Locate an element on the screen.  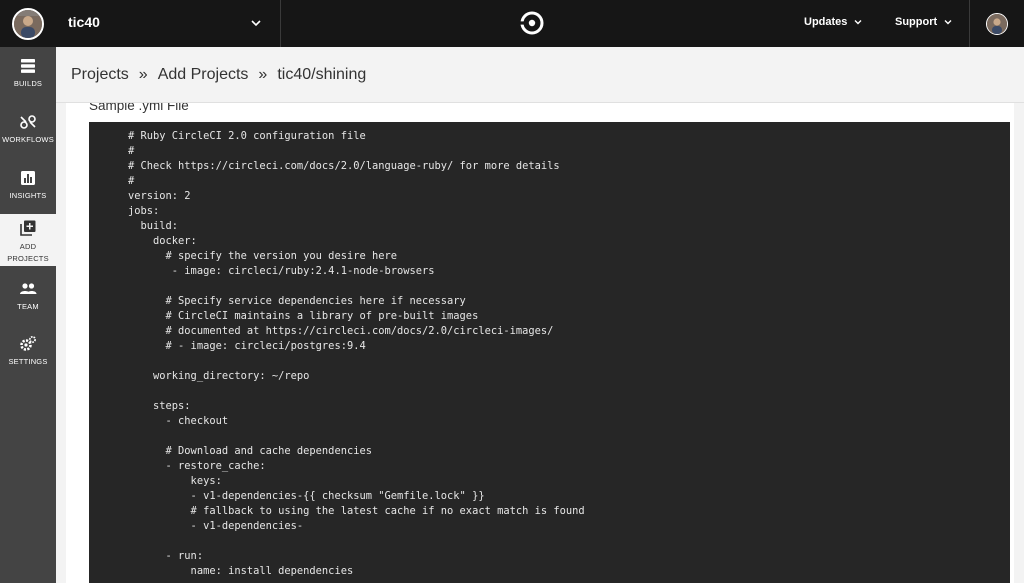
updates-label: Updates is located at coordinates (826, 22).